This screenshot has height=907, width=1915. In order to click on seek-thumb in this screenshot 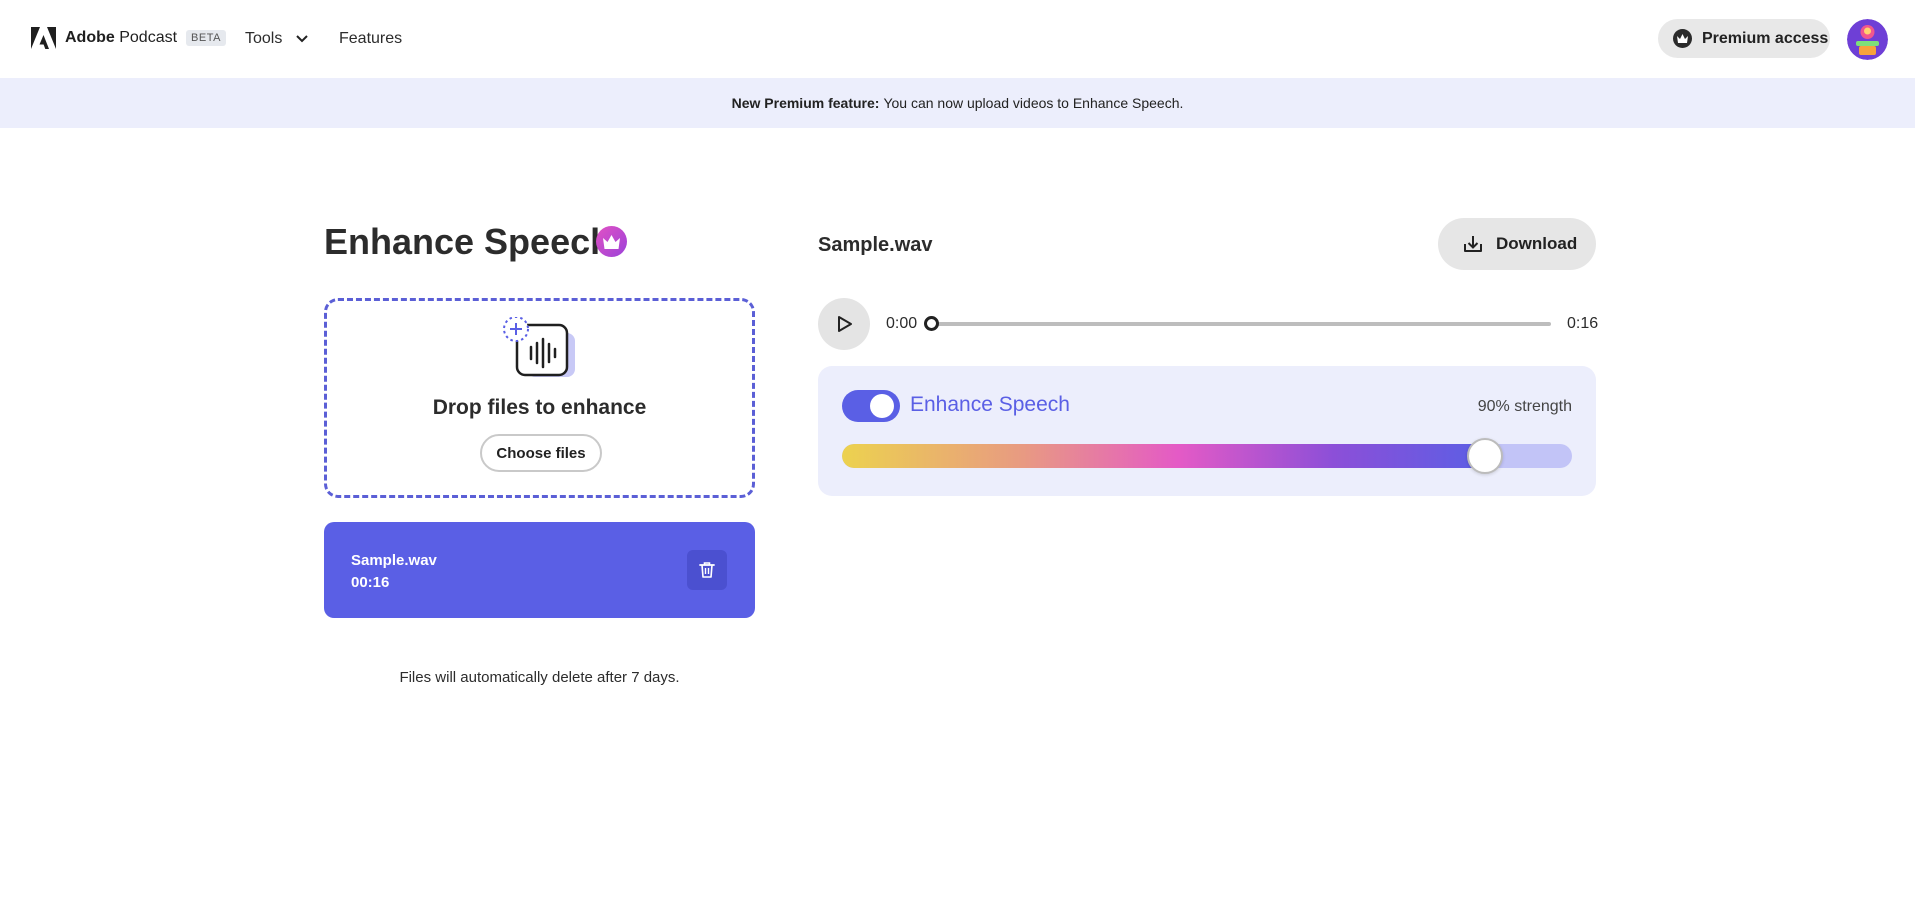, I will do `click(931, 323)`.